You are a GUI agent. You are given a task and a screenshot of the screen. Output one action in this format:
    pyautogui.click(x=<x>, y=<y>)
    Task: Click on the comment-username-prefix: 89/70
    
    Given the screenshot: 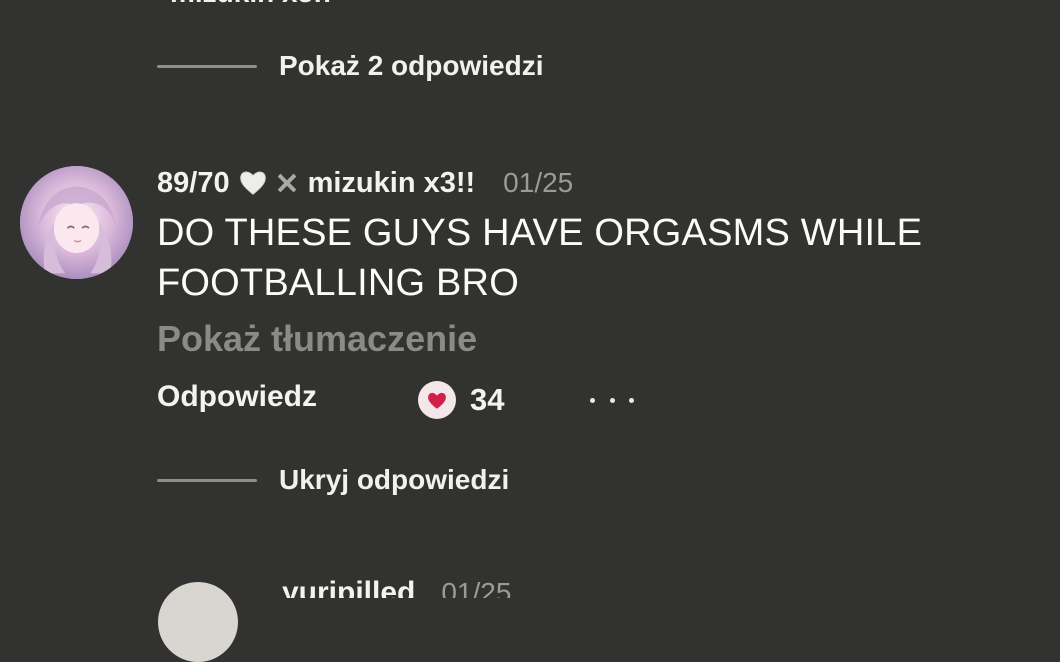 What is the action you would take?
    pyautogui.click(x=193, y=183)
    